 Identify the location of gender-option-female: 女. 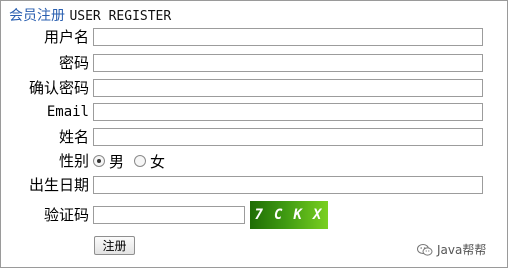
(149, 161).